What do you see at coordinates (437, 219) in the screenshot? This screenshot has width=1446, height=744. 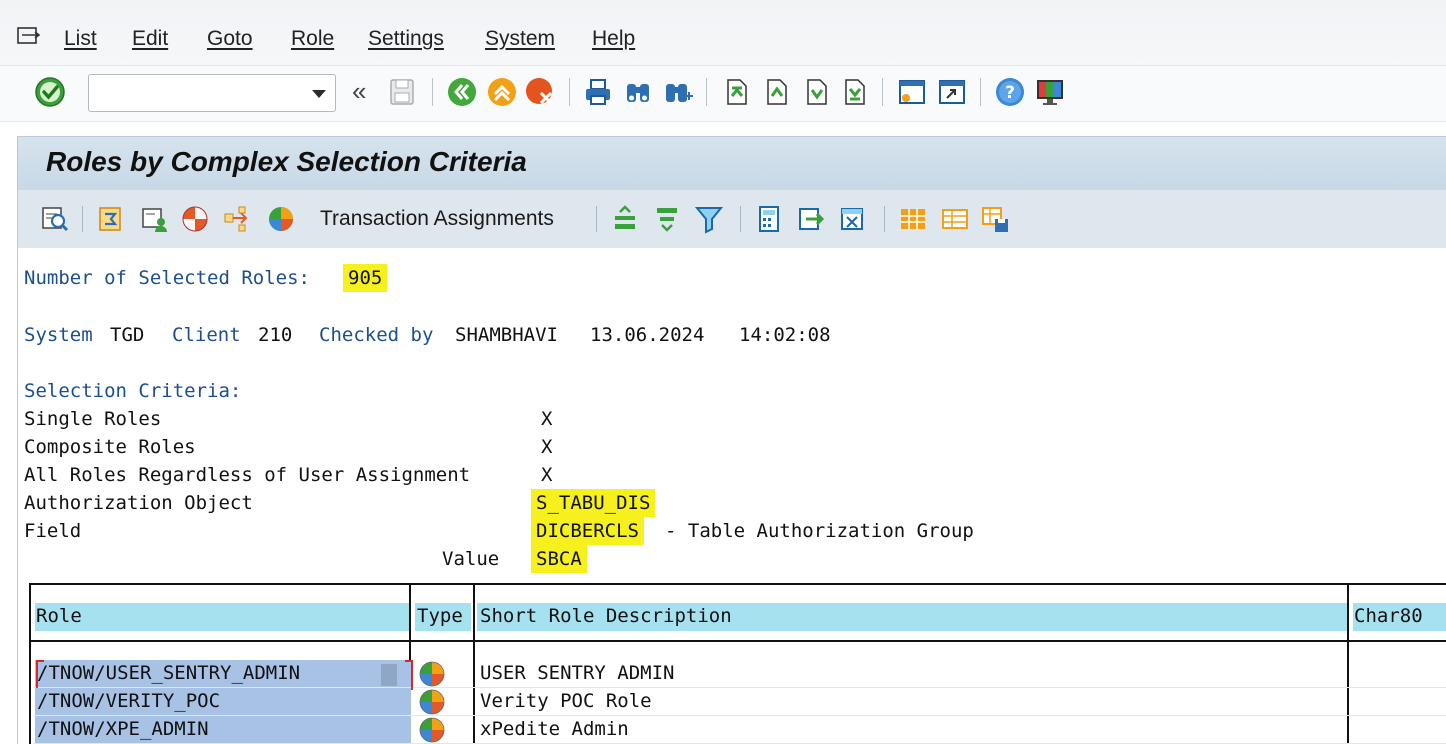 I see `transaction-assignments-button: Transaction Assignments` at bounding box center [437, 219].